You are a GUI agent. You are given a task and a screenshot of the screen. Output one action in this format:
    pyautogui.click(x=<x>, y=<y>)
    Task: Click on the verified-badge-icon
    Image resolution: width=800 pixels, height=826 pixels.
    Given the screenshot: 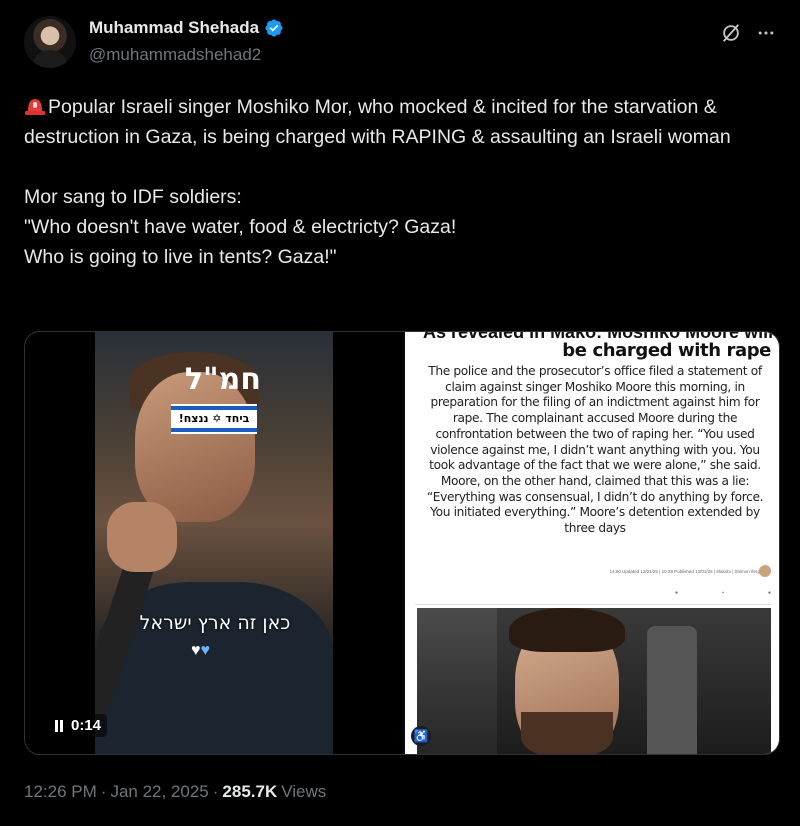 What is the action you would take?
    pyautogui.click(x=274, y=28)
    